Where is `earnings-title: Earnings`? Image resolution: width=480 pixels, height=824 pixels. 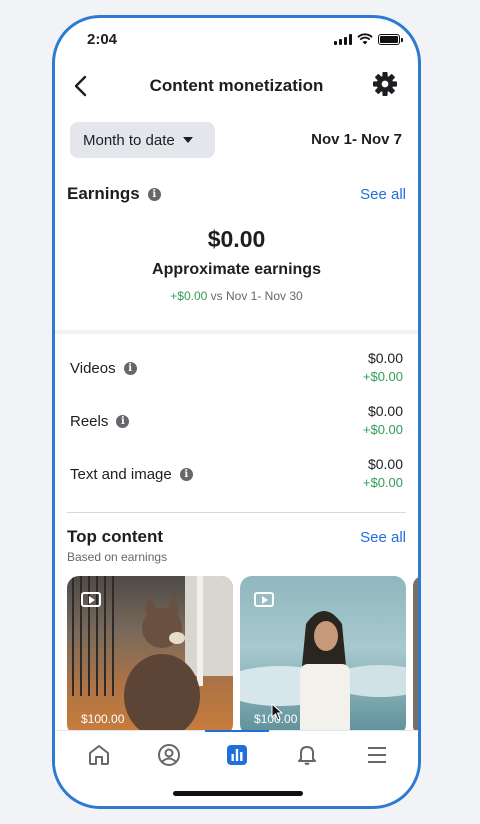 earnings-title: Earnings is located at coordinates (103, 193).